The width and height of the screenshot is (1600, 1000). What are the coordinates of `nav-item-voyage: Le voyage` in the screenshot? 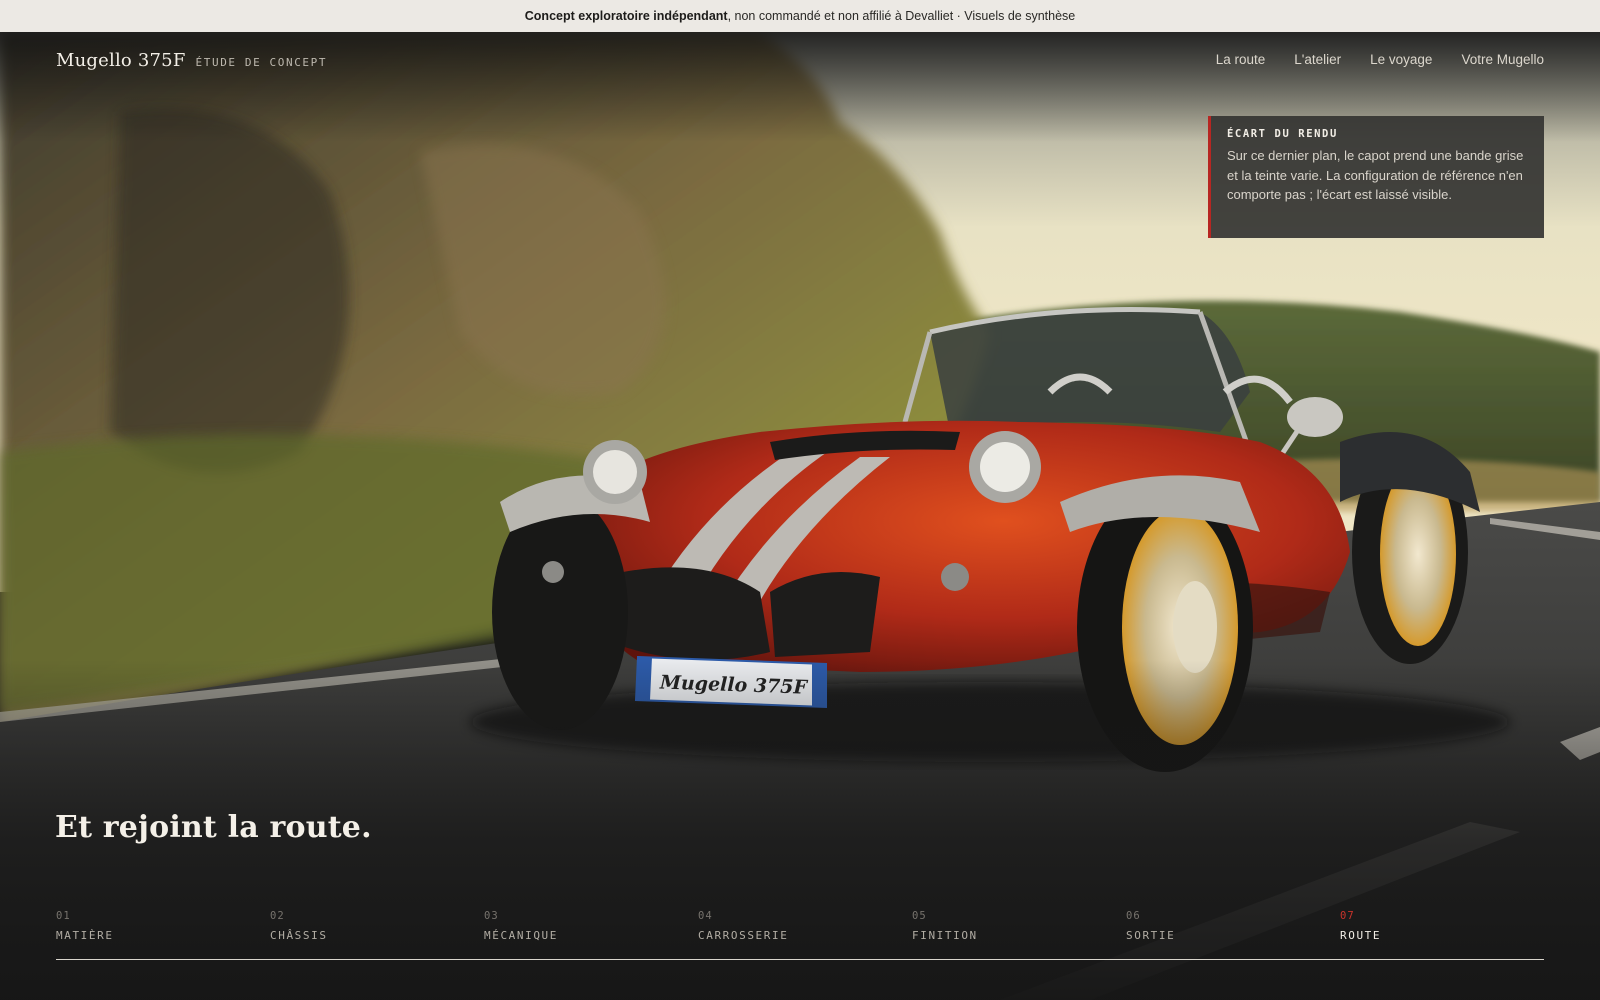 It's located at (1401, 59).